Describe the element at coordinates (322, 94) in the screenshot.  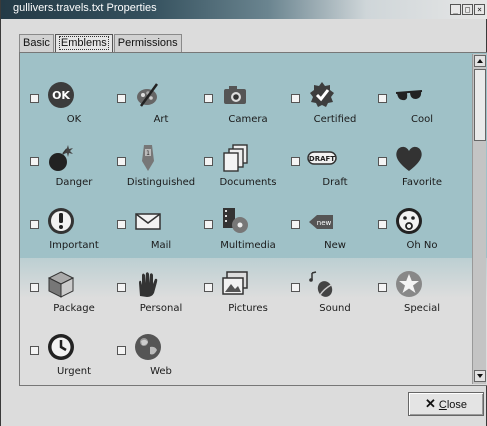
I see `certified-seal-icon` at that location.